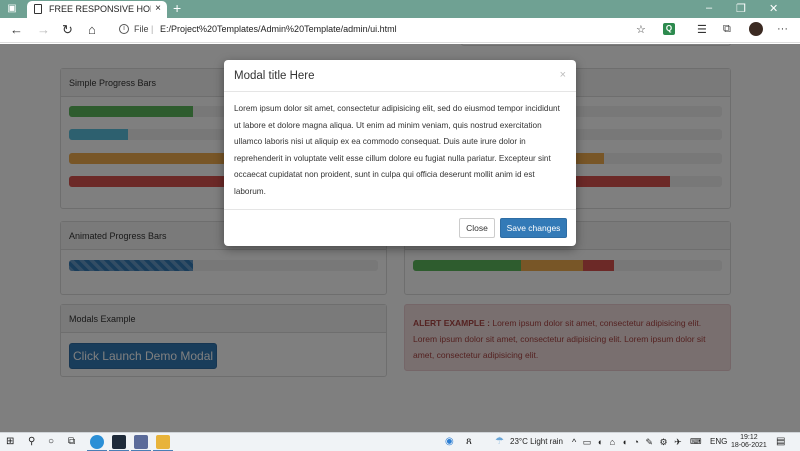 The width and height of the screenshot is (800, 451). I want to click on language-indicator: ENG, so click(718, 441).